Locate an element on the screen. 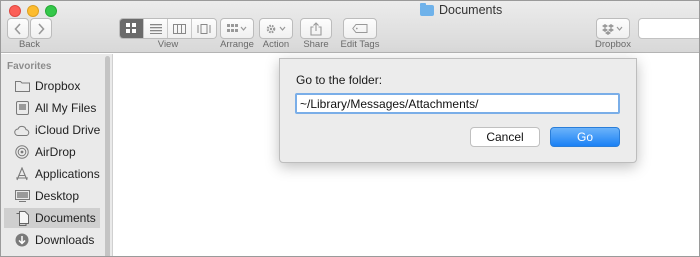 Image resolution: width=700 pixels, height=257 pixels. sidebar-item-desktop: Desktop is located at coordinates (56, 196).